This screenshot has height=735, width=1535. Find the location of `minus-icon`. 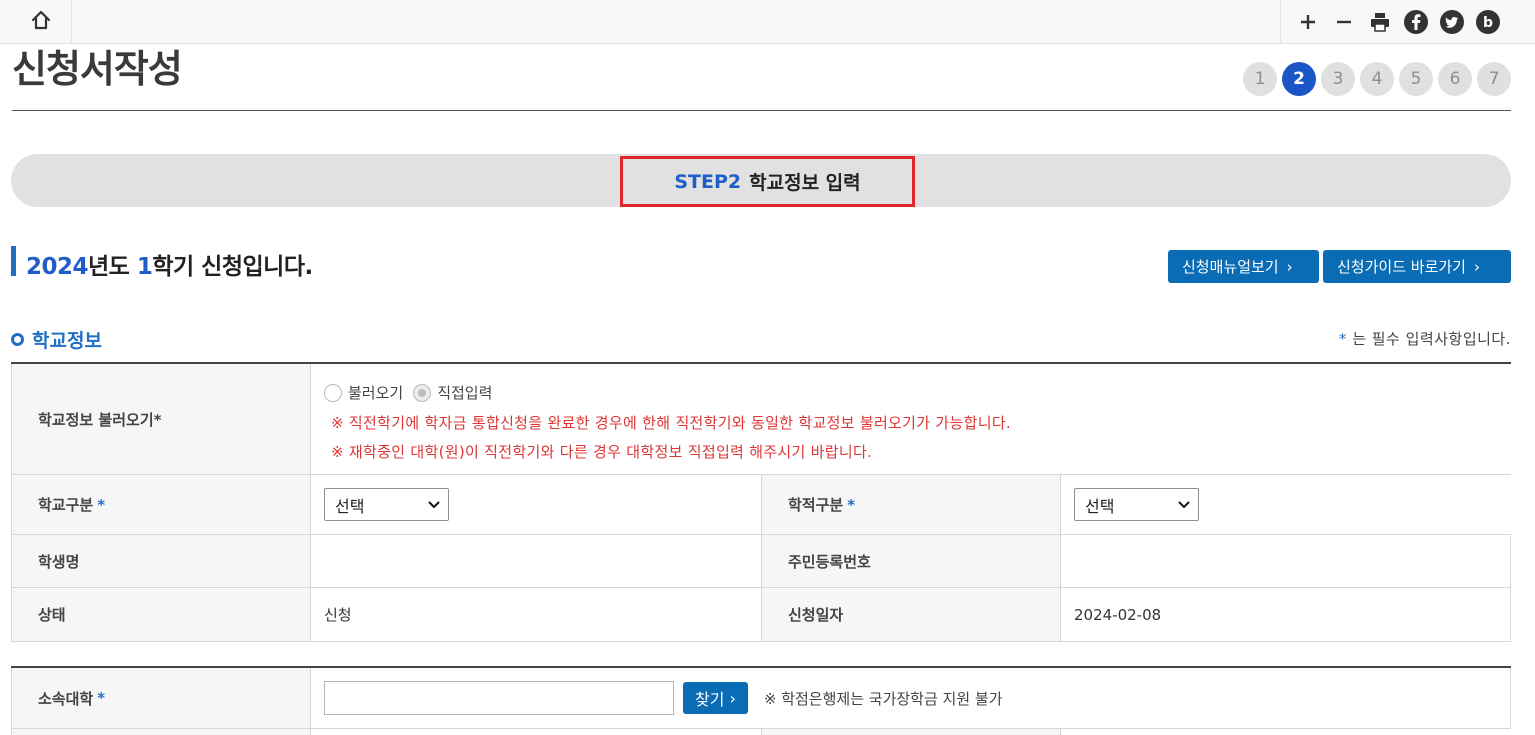

minus-icon is located at coordinates (1344, 22).